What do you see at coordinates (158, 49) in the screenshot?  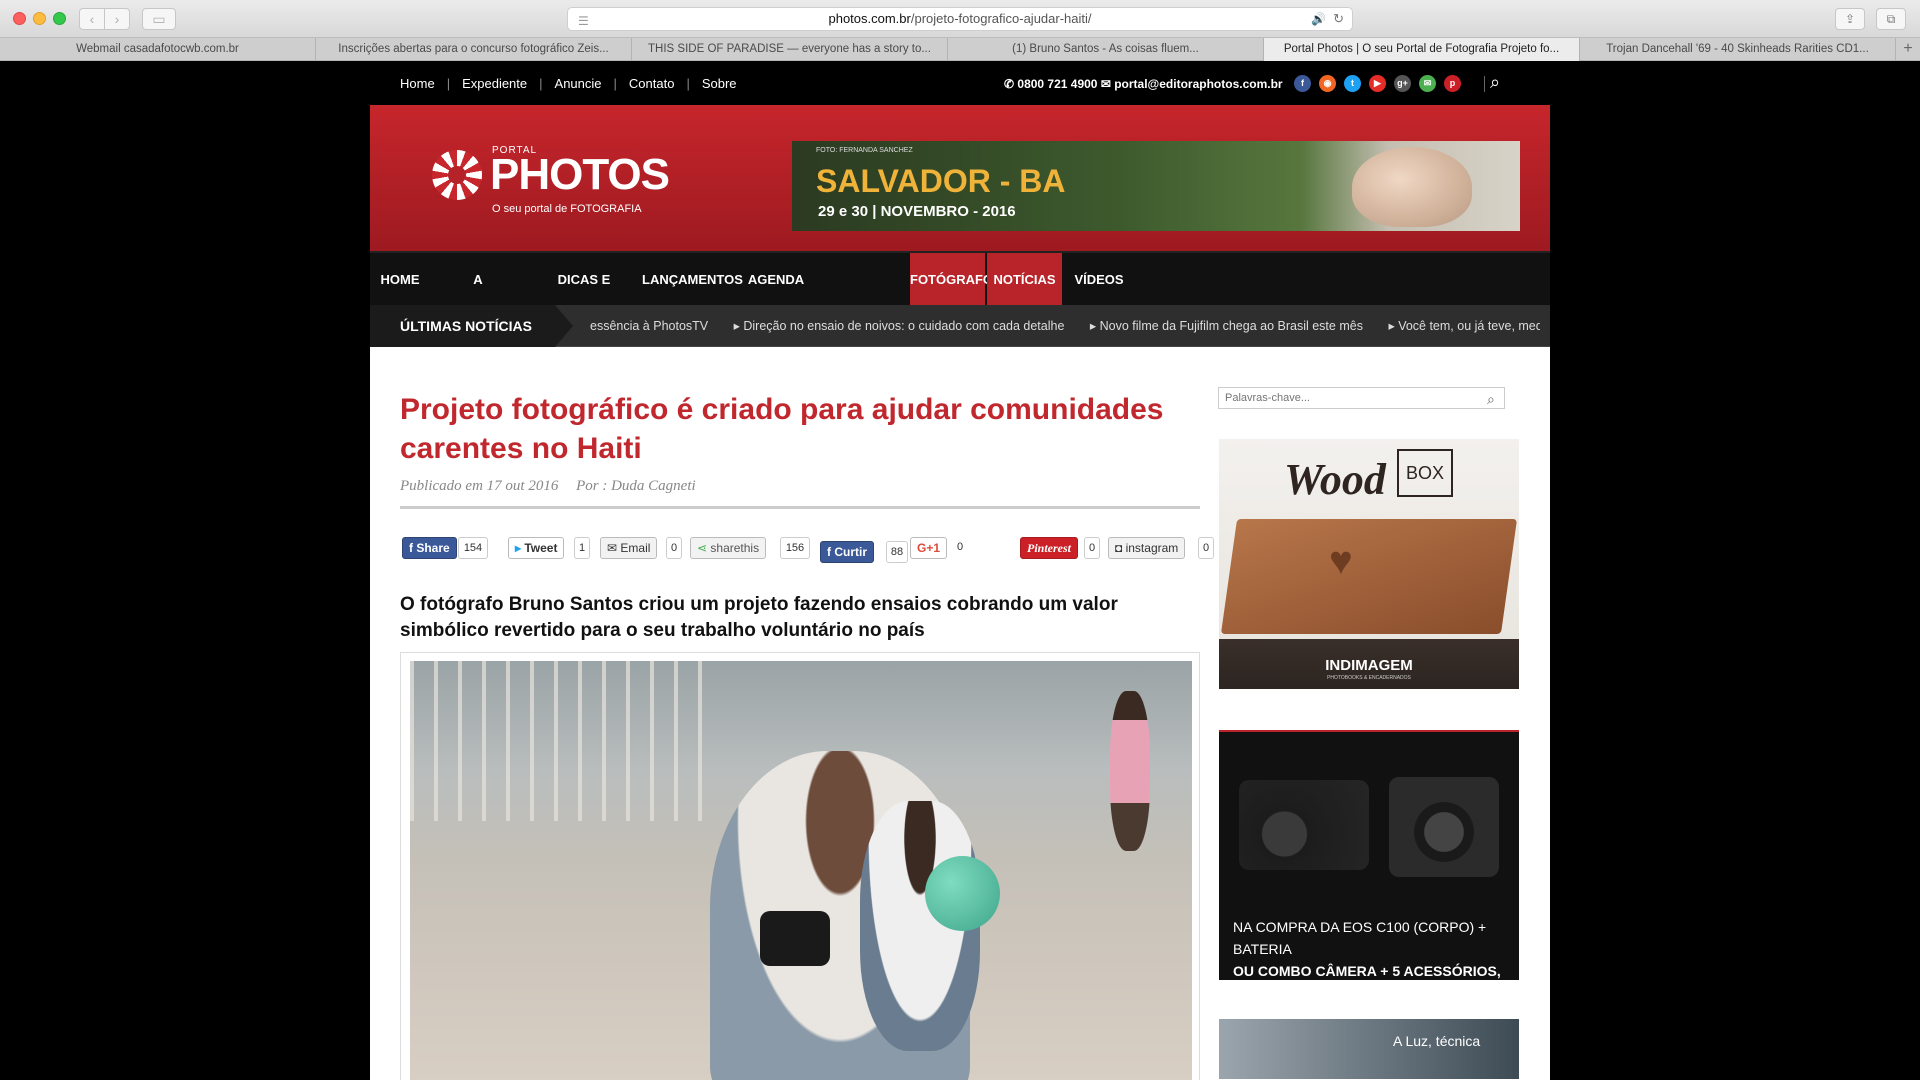 I see `browser-tab: Webmail casadafotocwb.com.br` at bounding box center [158, 49].